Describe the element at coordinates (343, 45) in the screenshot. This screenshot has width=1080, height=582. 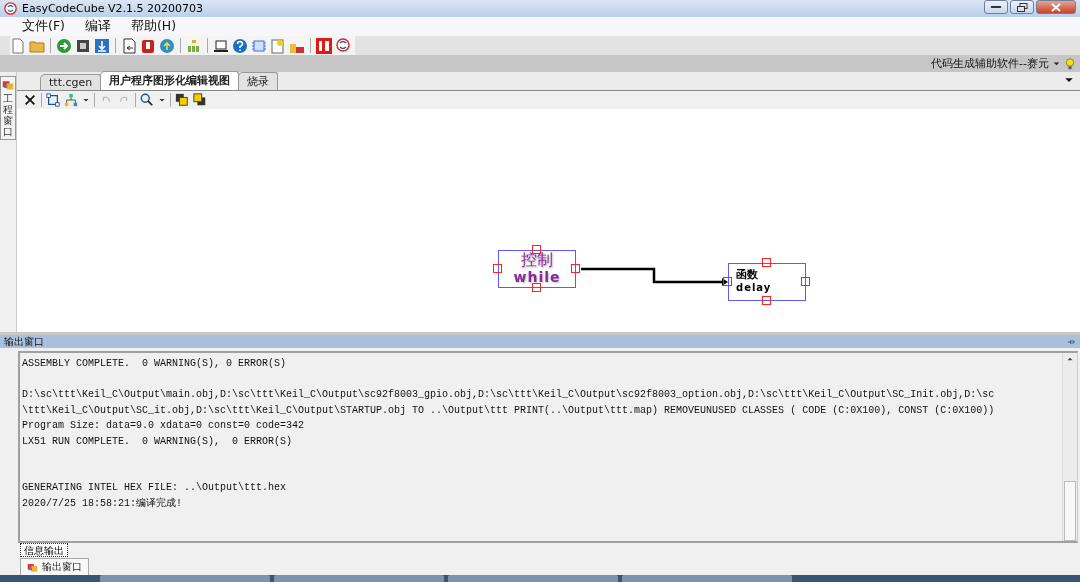
I see `circle-logo-icon` at that location.